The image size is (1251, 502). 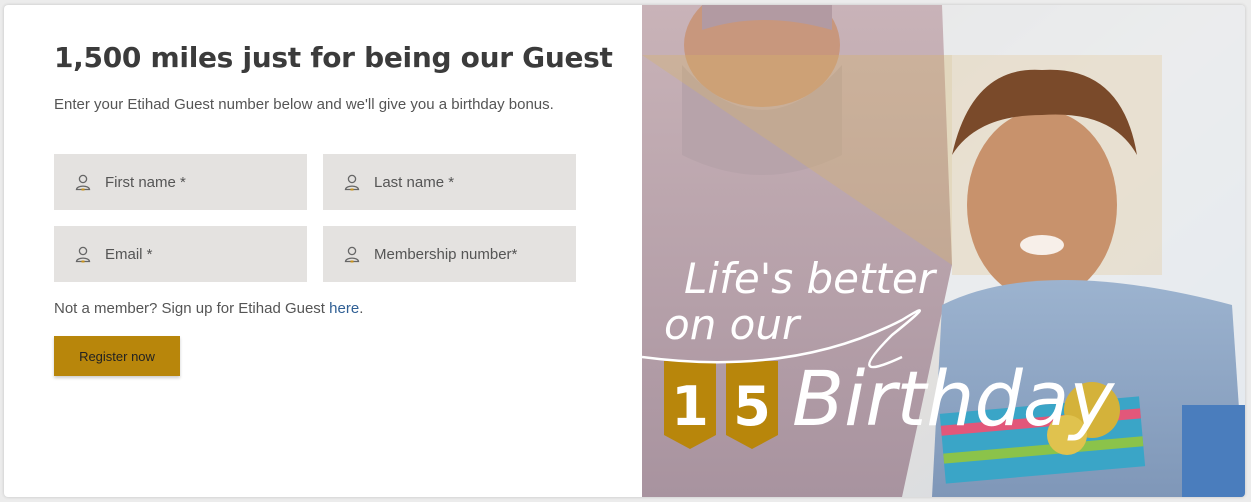 I want to click on badge-digit-five: 5, so click(x=752, y=406).